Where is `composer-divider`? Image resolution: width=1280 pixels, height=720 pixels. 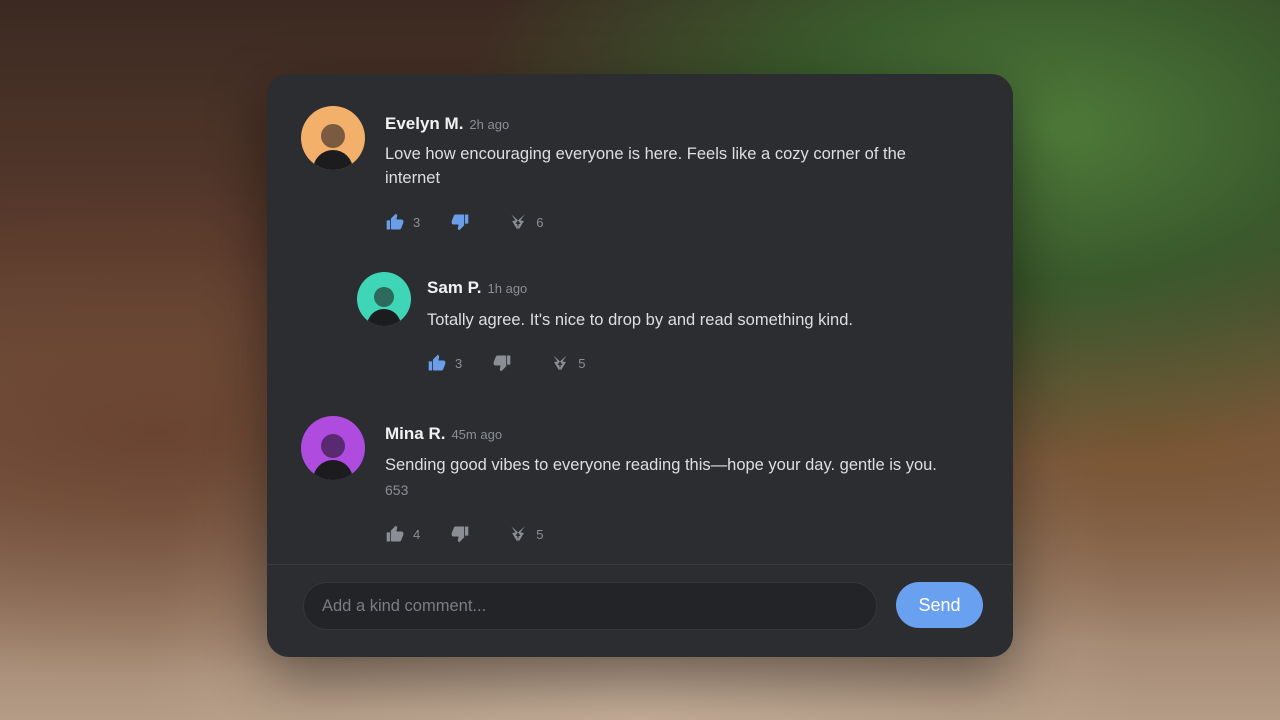 composer-divider is located at coordinates (640, 564).